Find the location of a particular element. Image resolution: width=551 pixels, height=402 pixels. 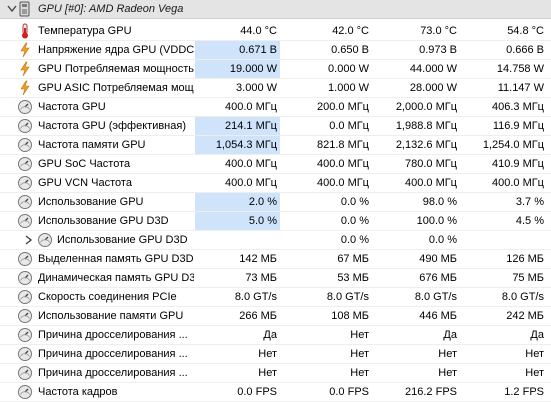

value-average: 0.666 В is located at coordinates (525, 50).